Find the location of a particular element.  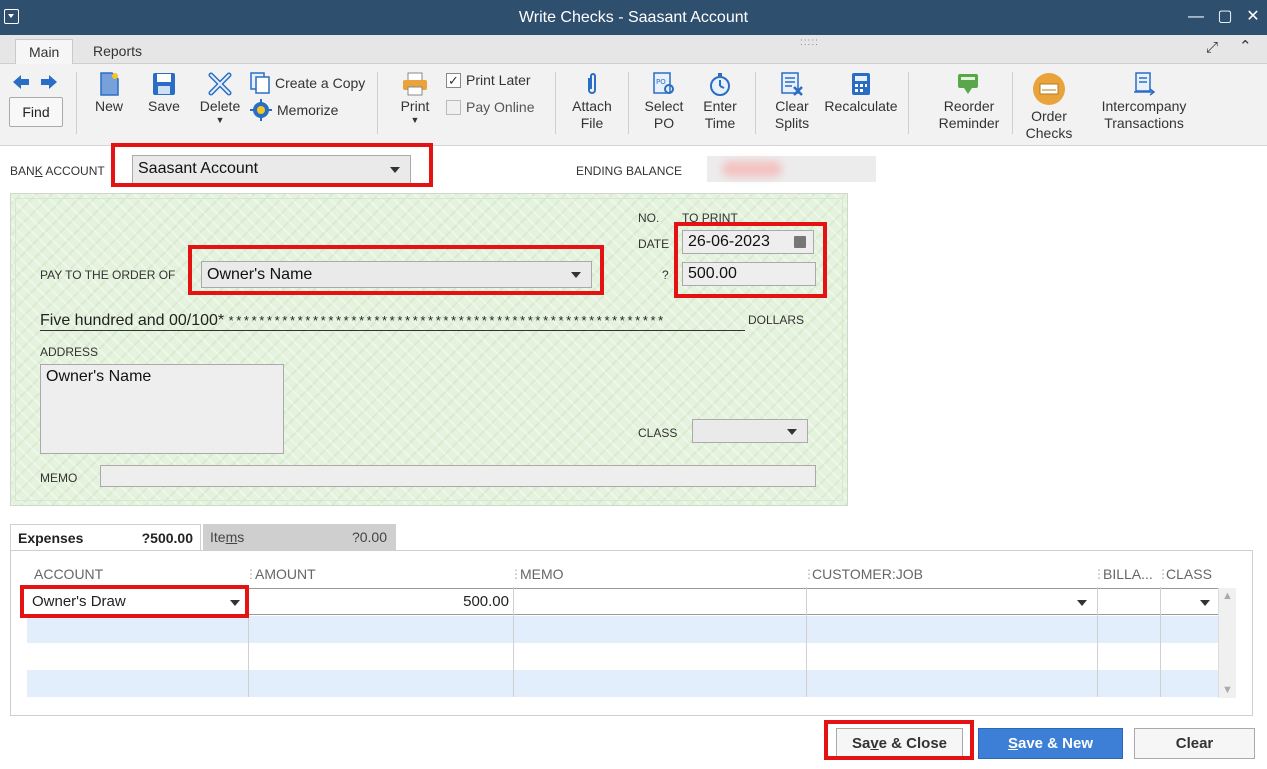

redacted-balance is located at coordinates (752, 169).